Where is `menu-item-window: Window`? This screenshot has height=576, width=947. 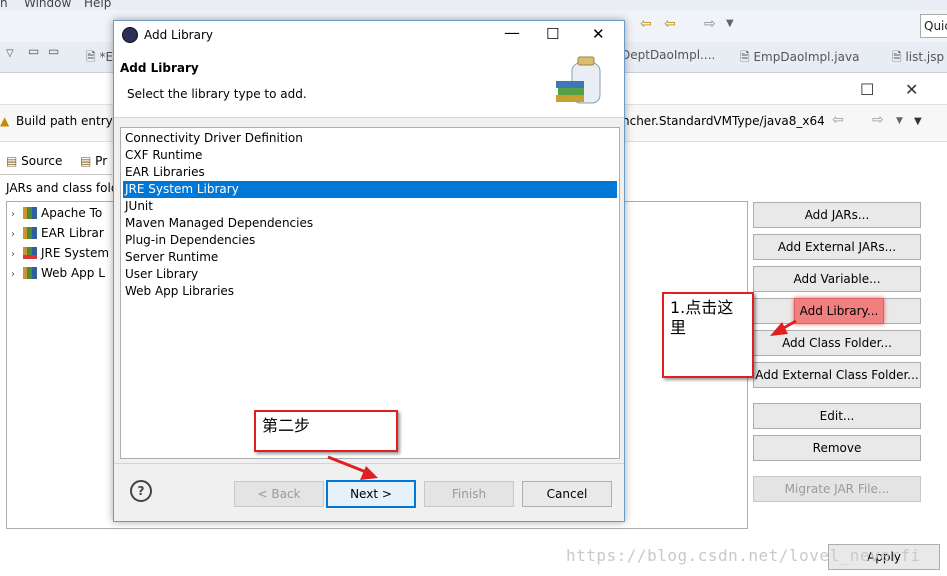 menu-item-window: Window is located at coordinates (47, 5).